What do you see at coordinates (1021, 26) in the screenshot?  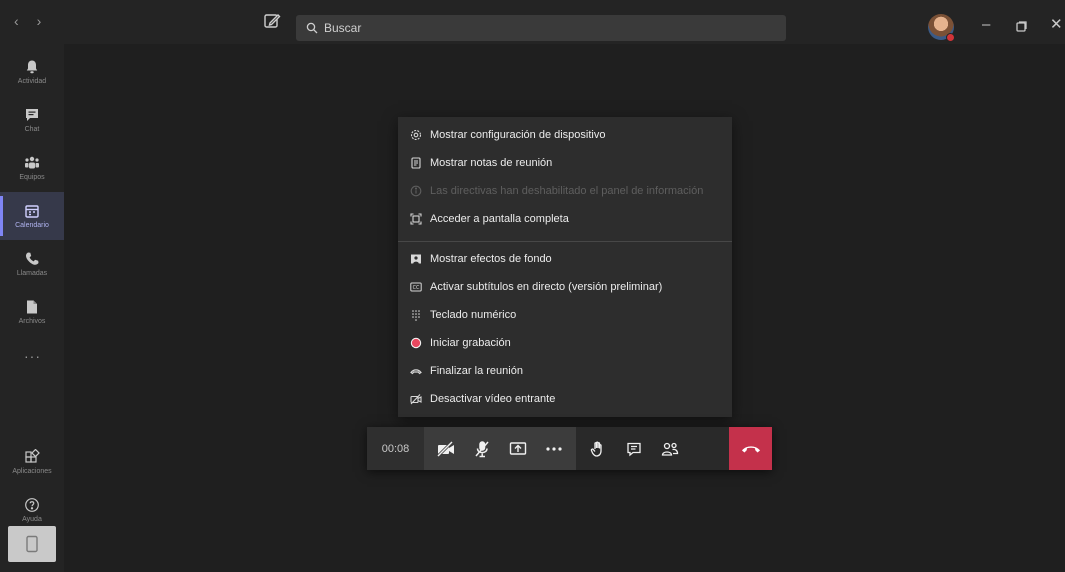 I see `restore-icon` at bounding box center [1021, 26].